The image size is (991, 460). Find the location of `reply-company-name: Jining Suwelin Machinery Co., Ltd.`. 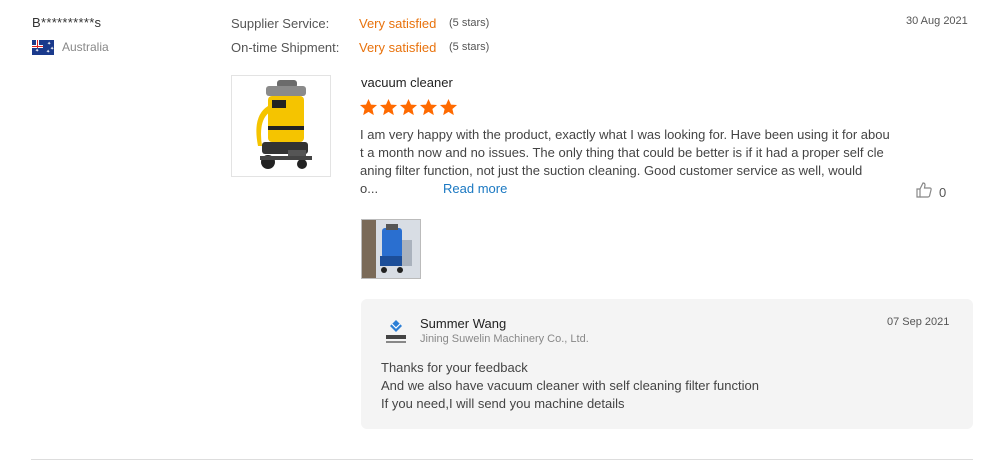

reply-company-name: Jining Suwelin Machinery Co., Ltd. is located at coordinates (504, 339).